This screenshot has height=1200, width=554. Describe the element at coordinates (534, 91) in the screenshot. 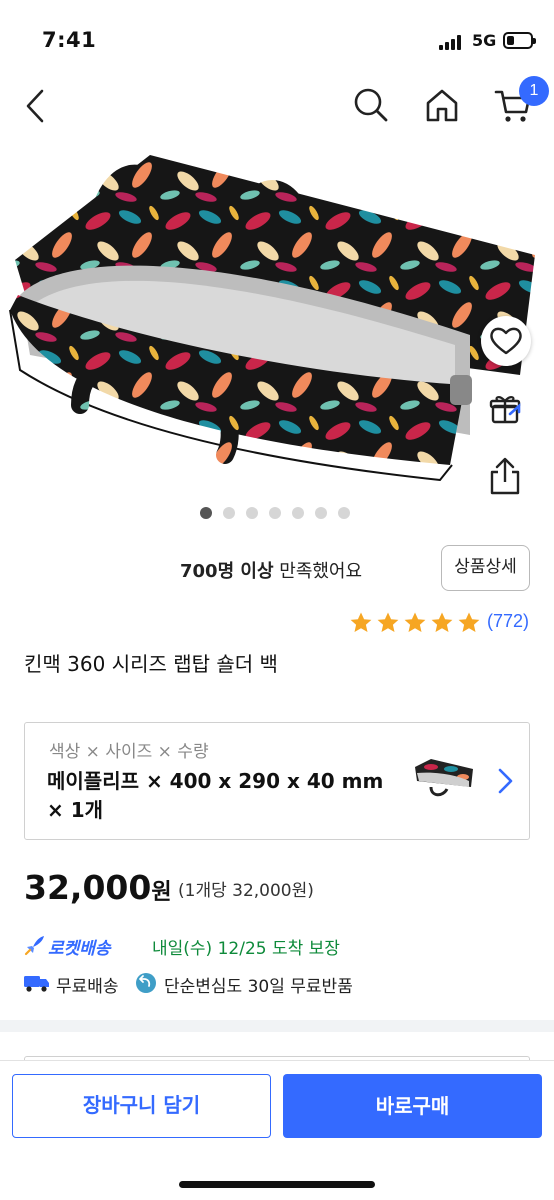

I see `cart-count-badge: 1` at that location.